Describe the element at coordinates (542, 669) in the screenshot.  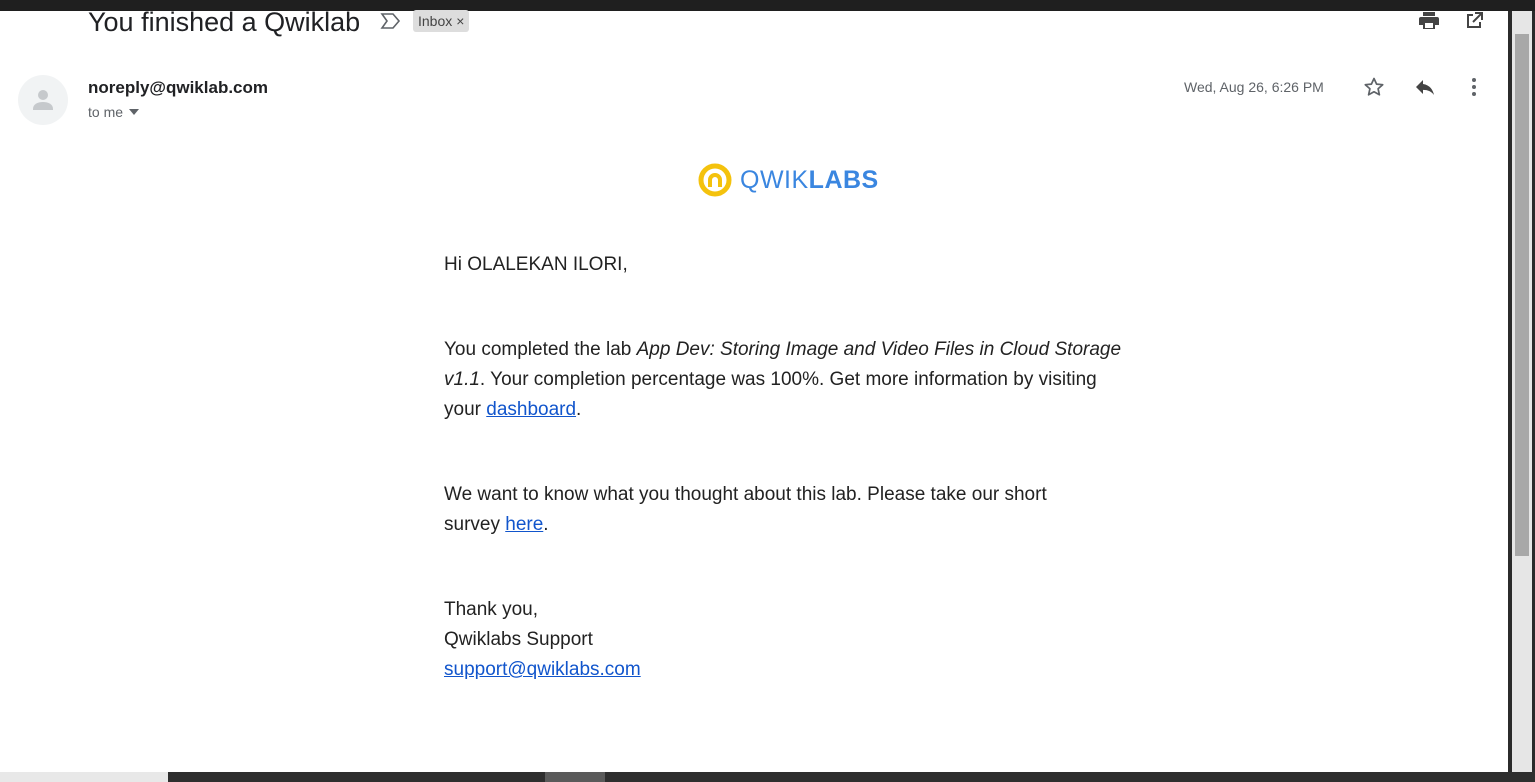
I see `support-email-link: support@qwiklabs.com` at that location.